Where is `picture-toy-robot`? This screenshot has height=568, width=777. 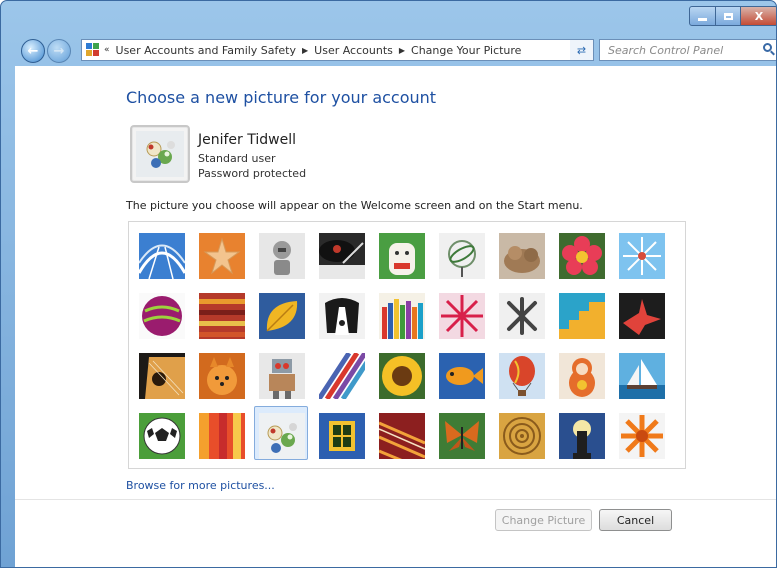
picture-toy-robot is located at coordinates (282, 376).